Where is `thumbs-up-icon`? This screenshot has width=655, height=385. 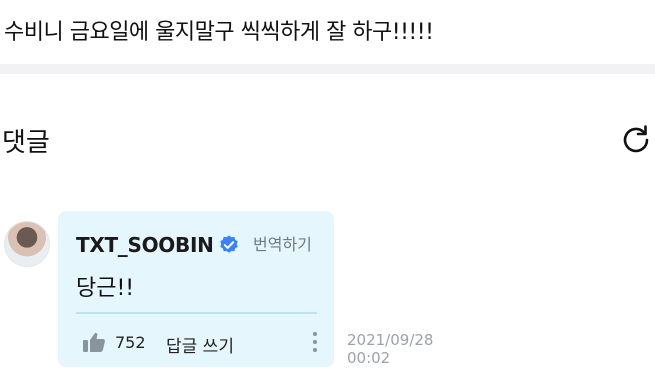
thumbs-up-icon is located at coordinates (94, 342).